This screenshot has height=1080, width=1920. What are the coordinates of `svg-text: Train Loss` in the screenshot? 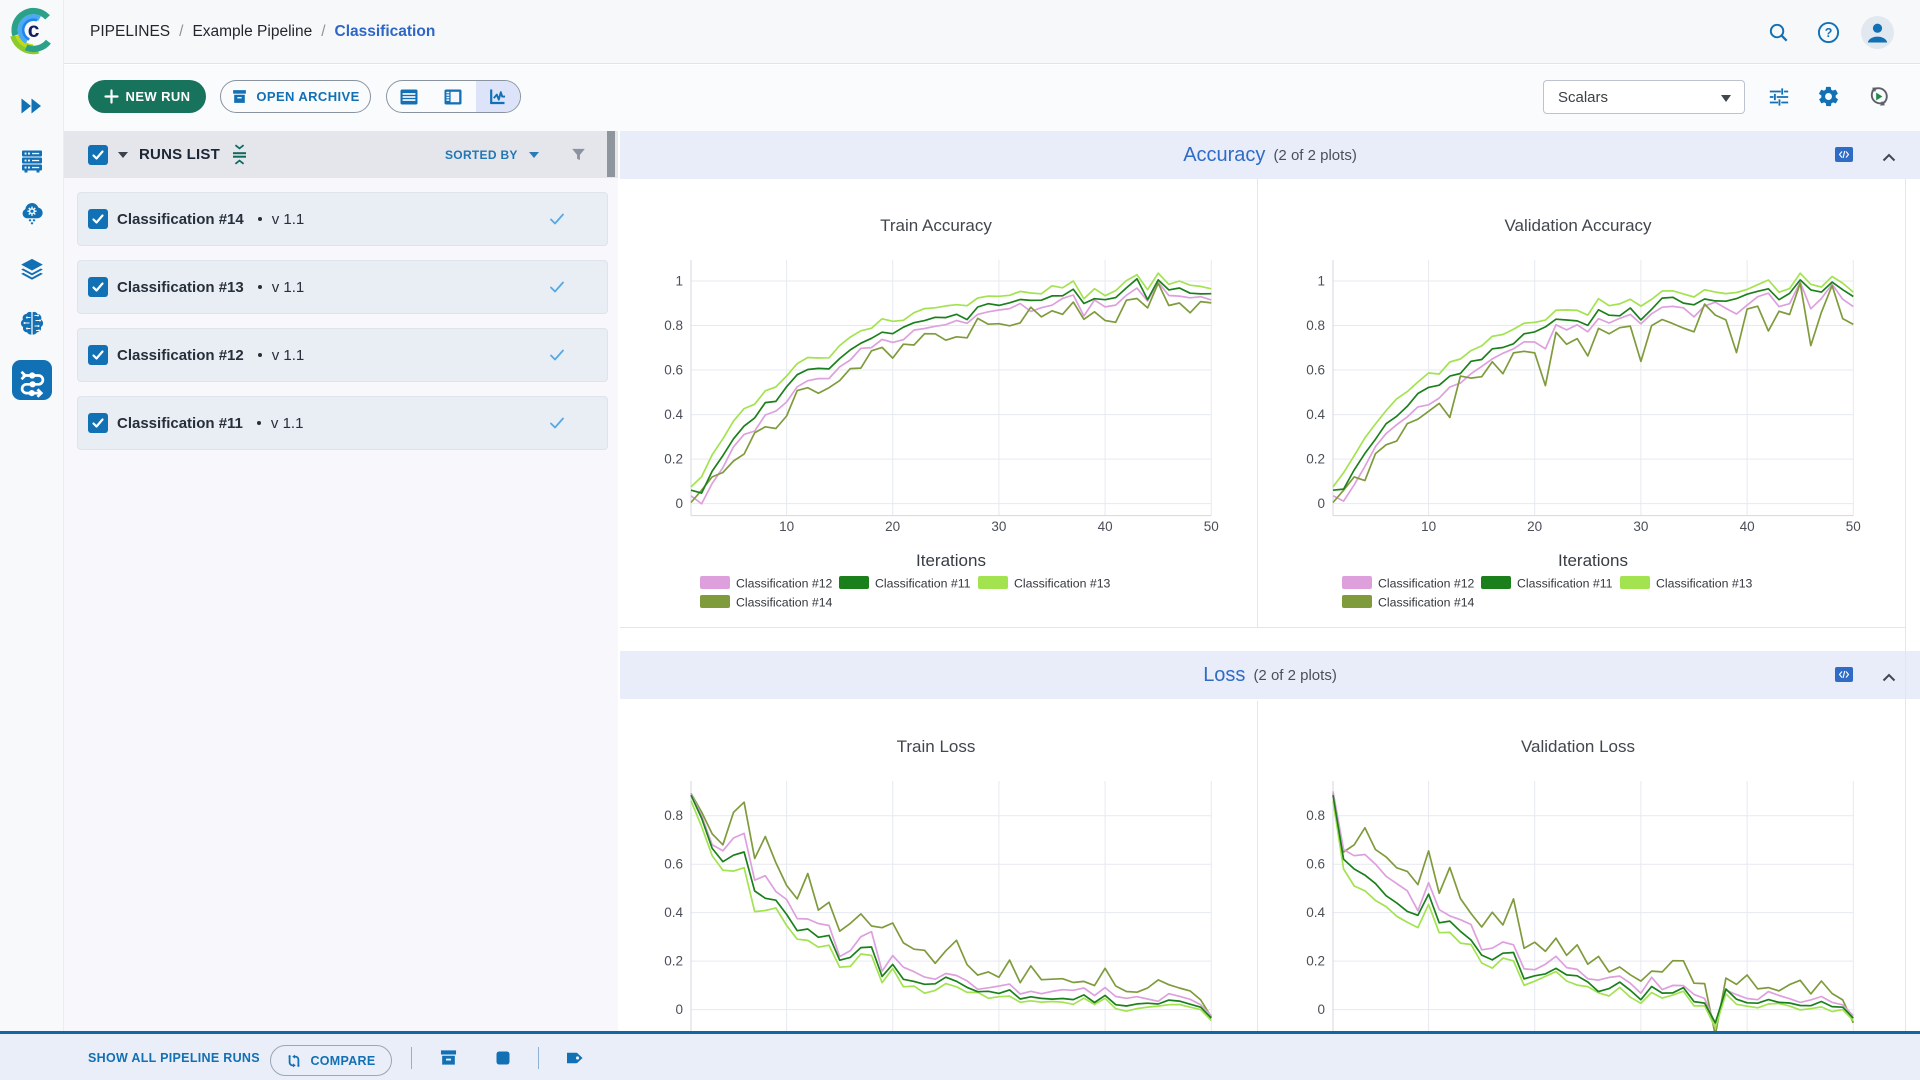 It's located at (936, 746).